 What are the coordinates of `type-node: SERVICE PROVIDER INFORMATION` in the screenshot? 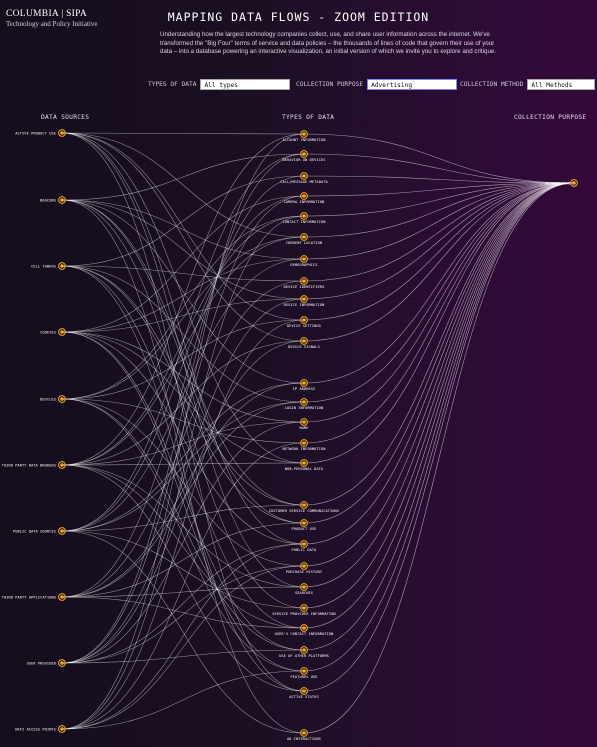 It's located at (304, 610).